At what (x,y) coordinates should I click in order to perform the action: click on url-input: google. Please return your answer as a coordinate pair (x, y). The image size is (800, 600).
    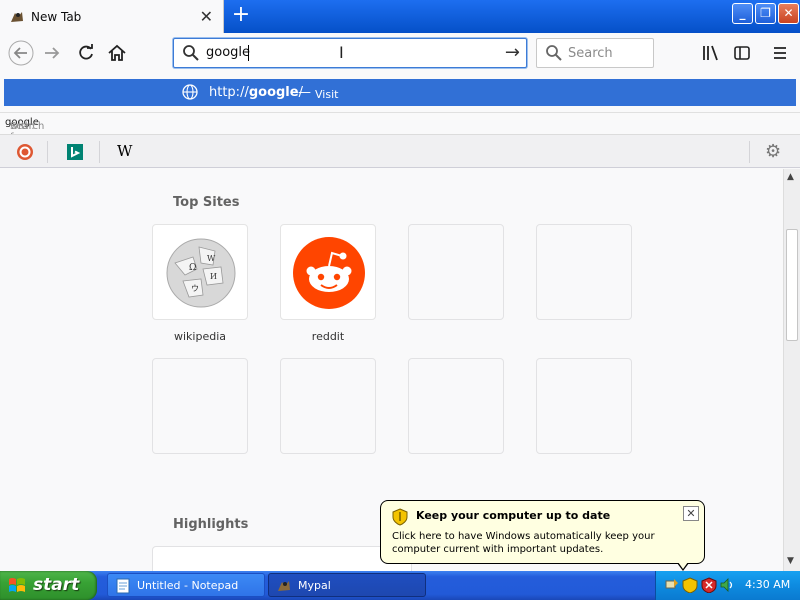
    Looking at the image, I should click on (228, 52).